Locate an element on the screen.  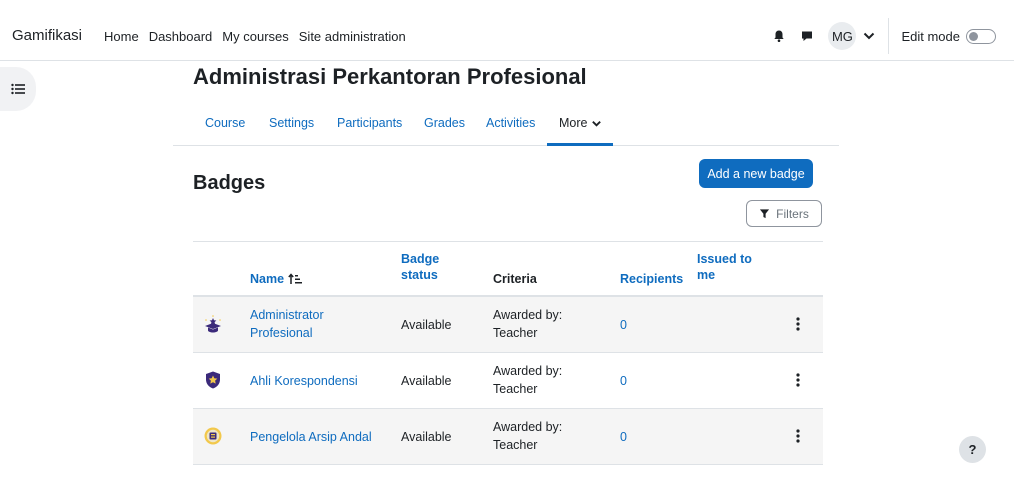
filters-button: Filters is located at coordinates (784, 213).